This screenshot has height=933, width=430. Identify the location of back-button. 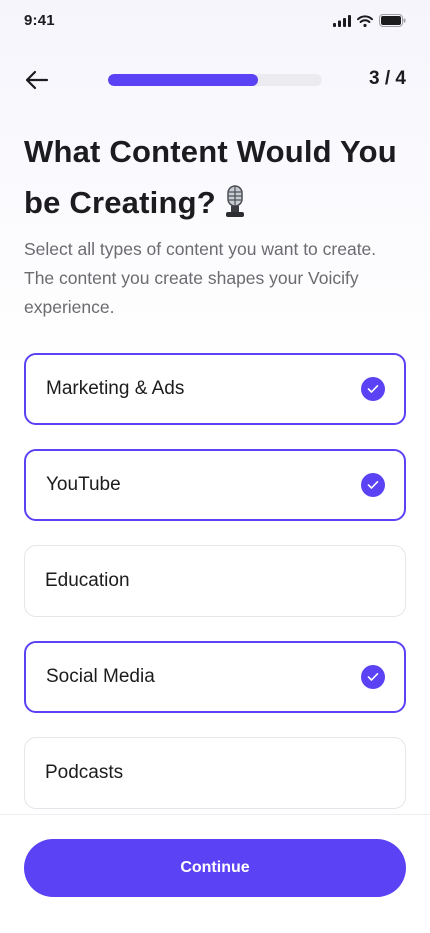
(37, 80).